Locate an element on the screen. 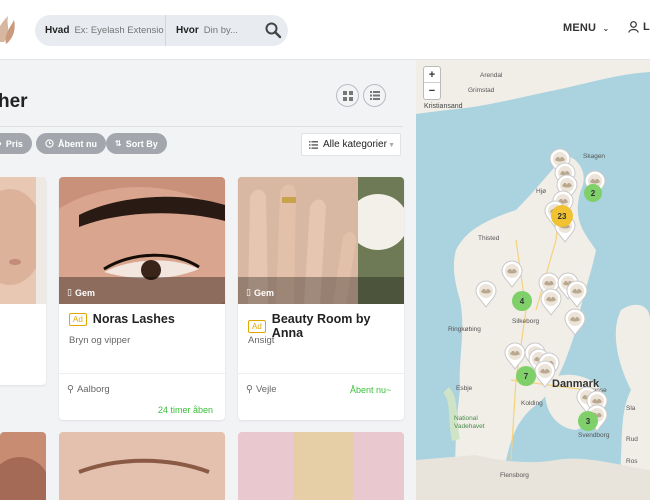 This screenshot has width=650, height=500. search-where-input is located at coordinates (231, 30).